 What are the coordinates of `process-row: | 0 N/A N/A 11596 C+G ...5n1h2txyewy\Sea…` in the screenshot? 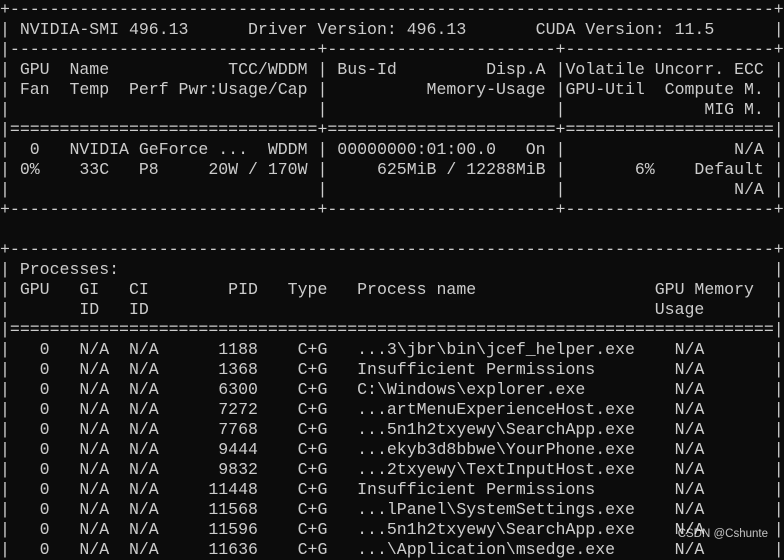 It's located at (392, 529).